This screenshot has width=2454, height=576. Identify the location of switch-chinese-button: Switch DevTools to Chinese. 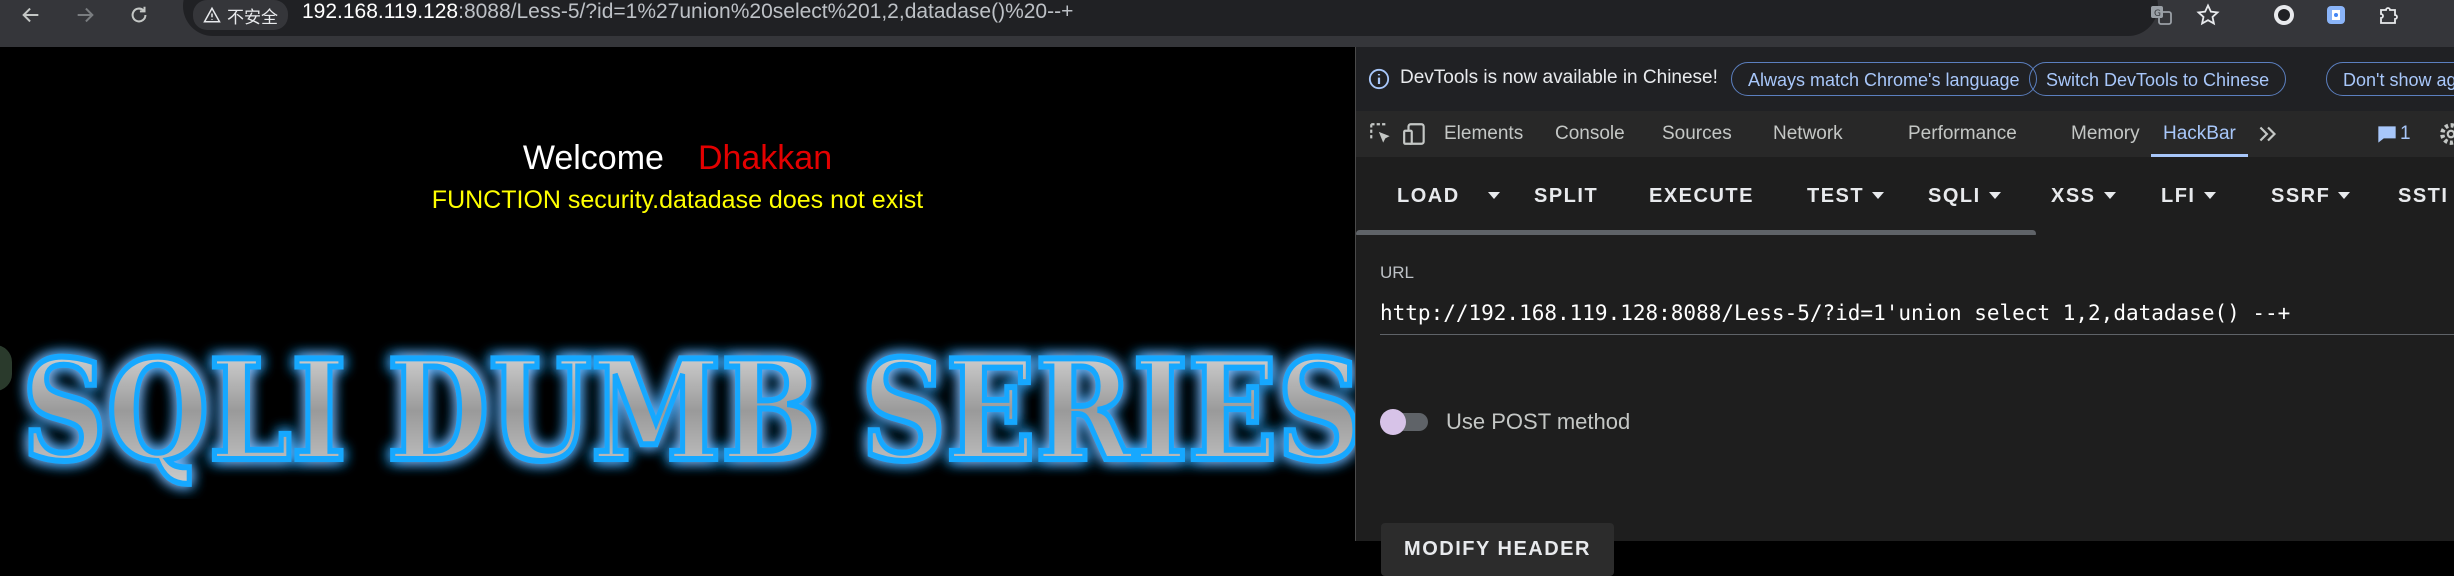
(2158, 79).